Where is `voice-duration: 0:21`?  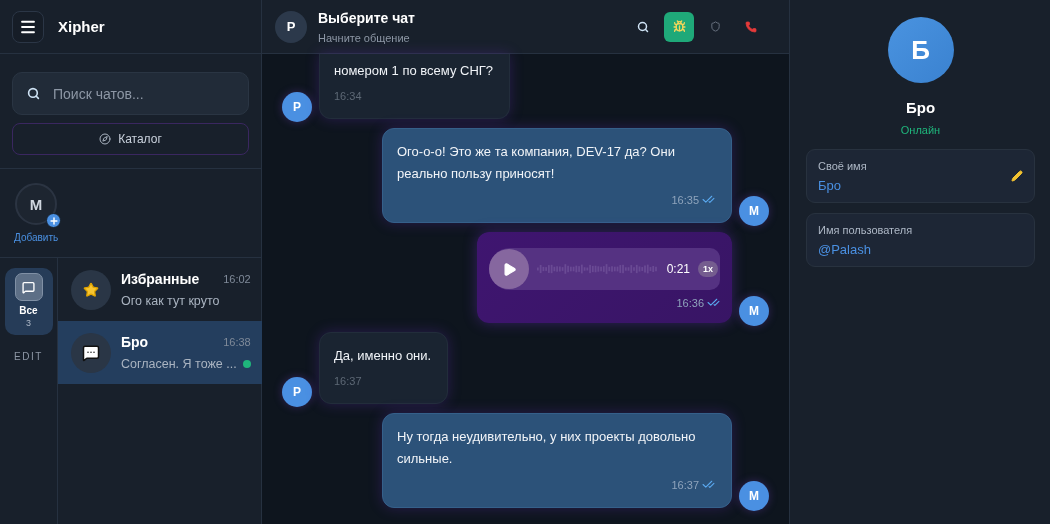
voice-duration: 0:21 is located at coordinates (678, 269).